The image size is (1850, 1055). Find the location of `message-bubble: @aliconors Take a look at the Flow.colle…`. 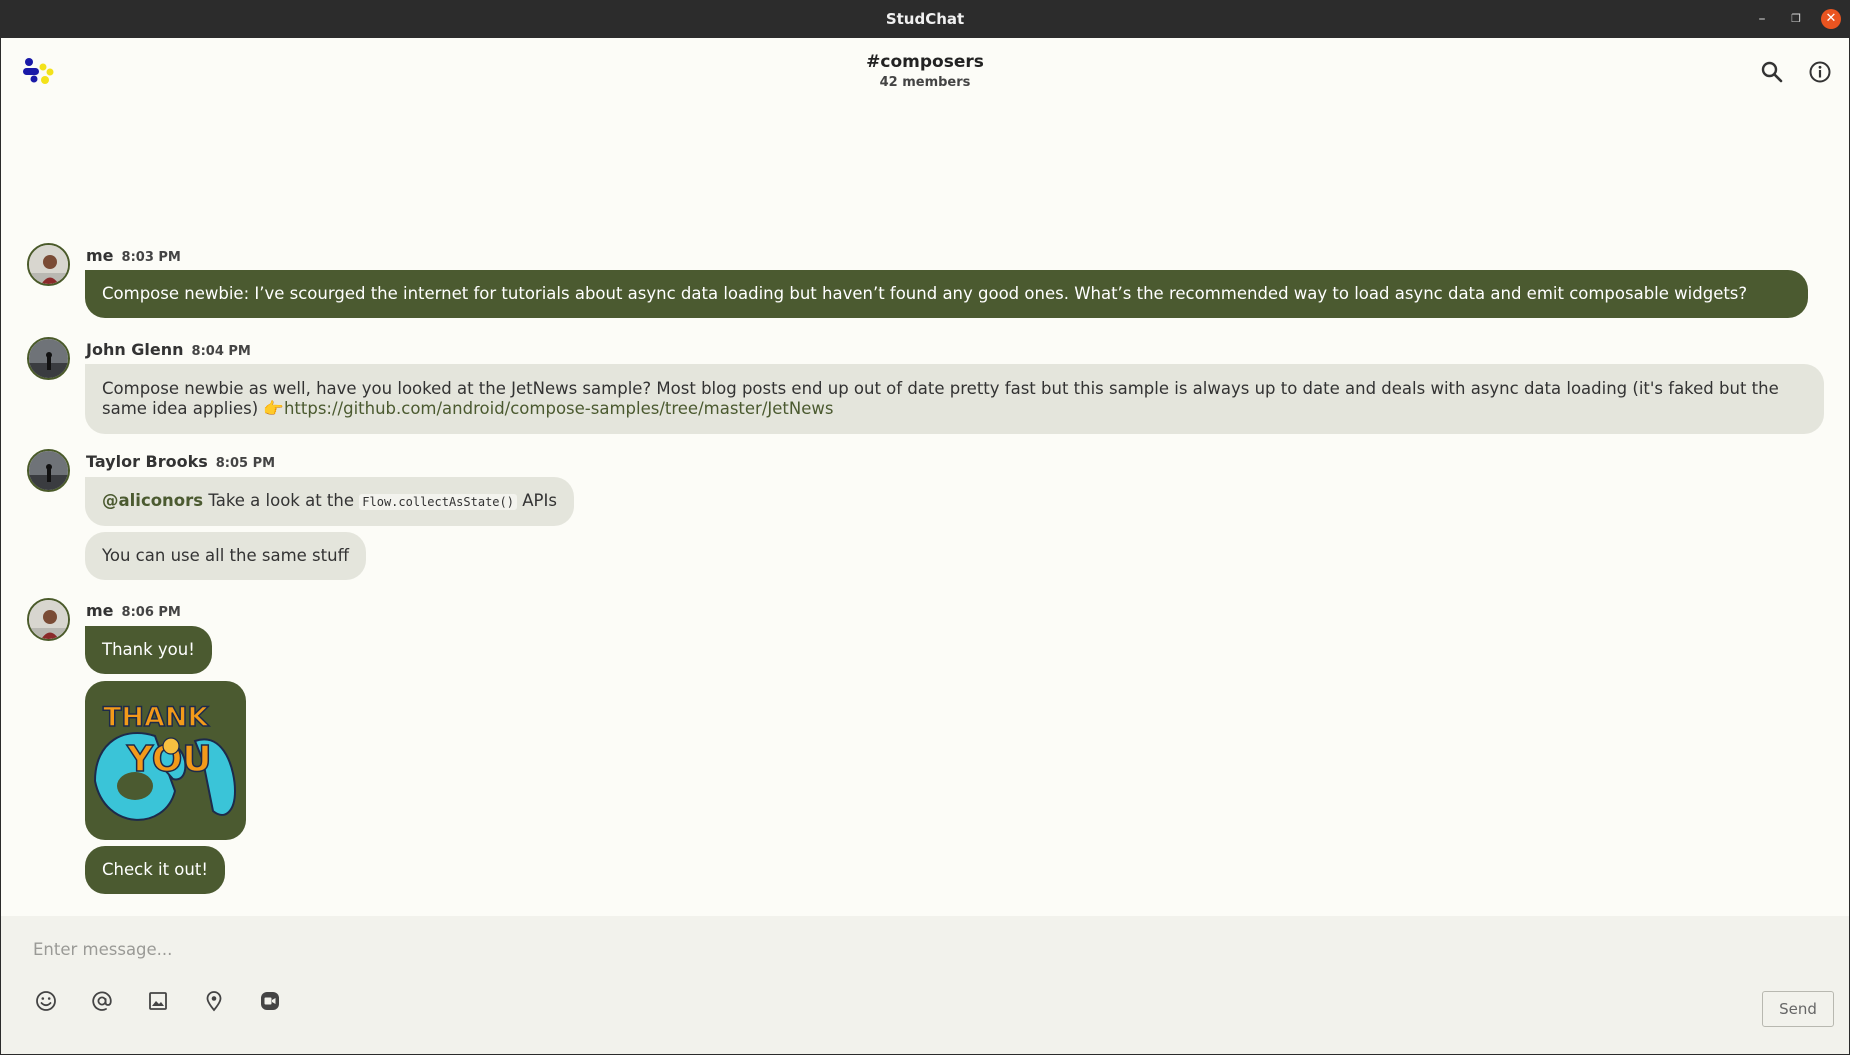

message-bubble: @aliconors Take a look at the Flow.colle… is located at coordinates (329, 501).